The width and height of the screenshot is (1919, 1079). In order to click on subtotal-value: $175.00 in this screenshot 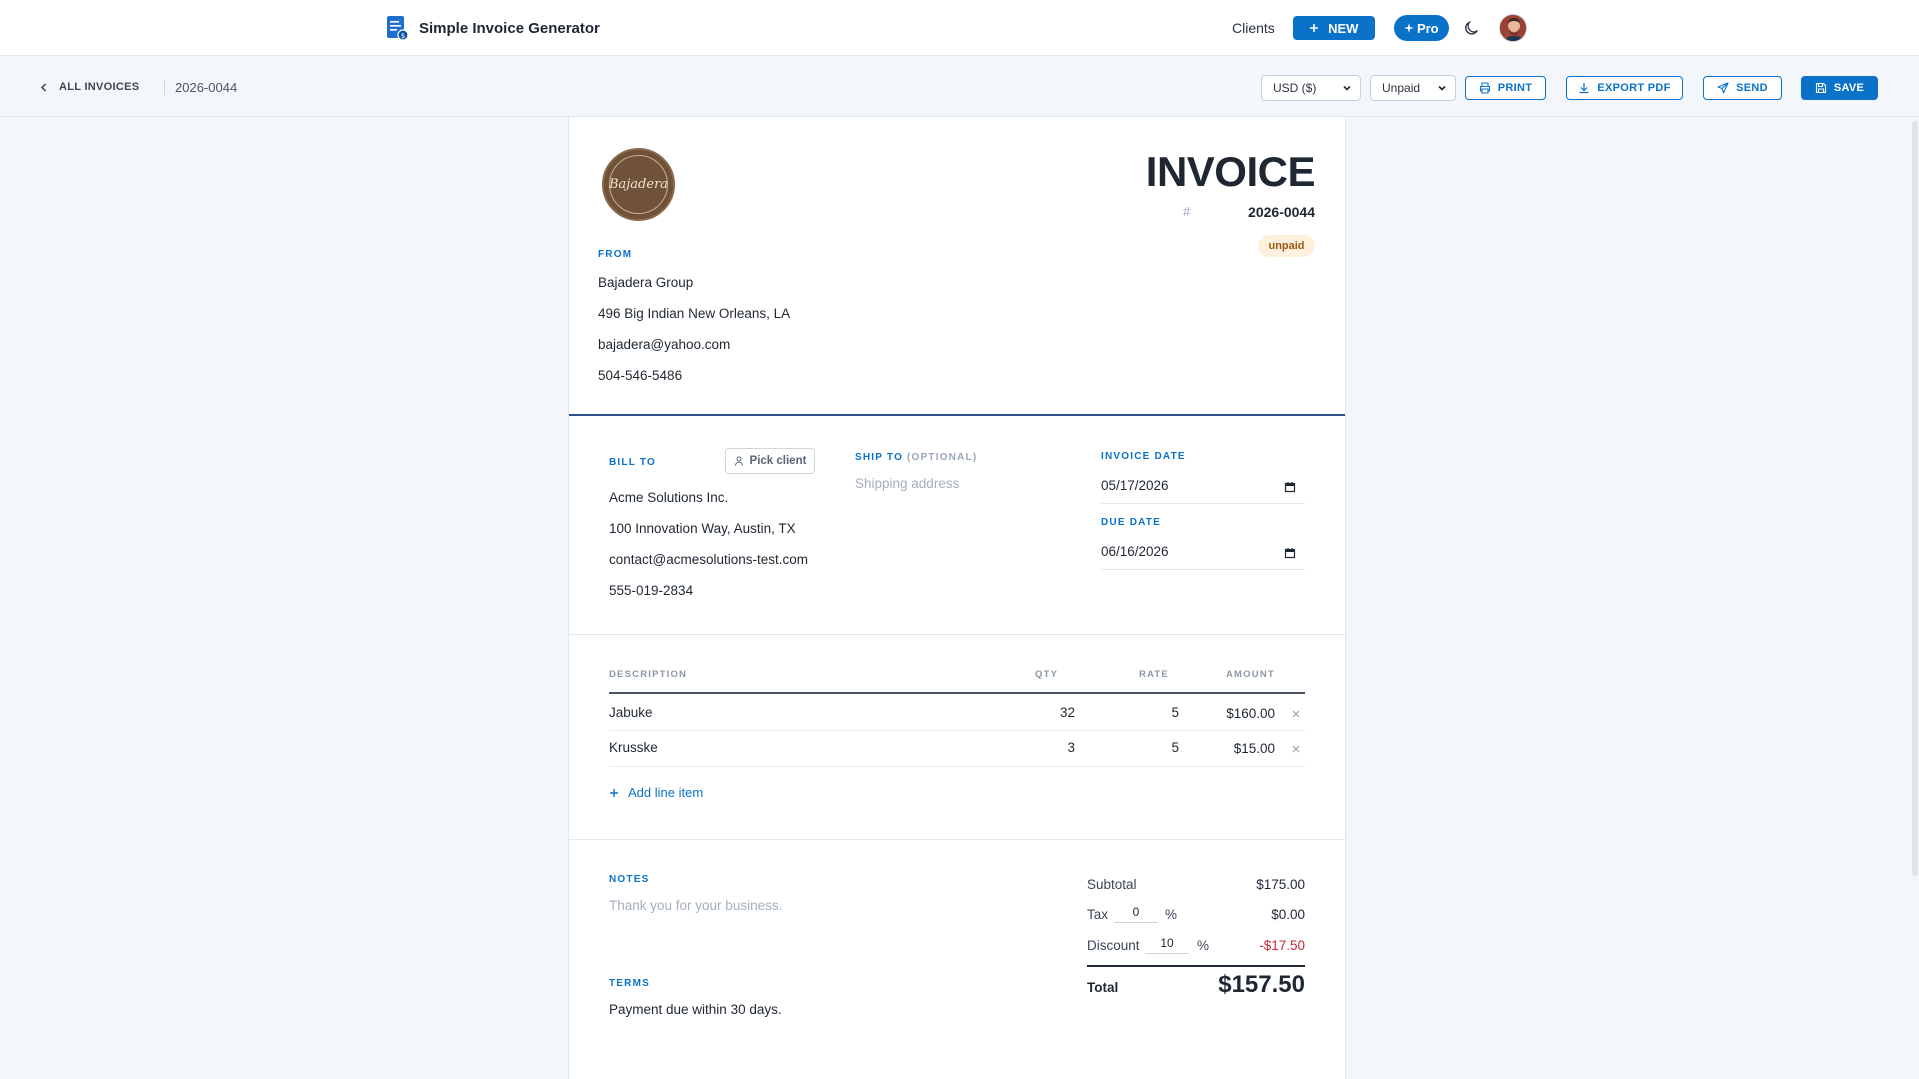, I will do `click(1280, 884)`.